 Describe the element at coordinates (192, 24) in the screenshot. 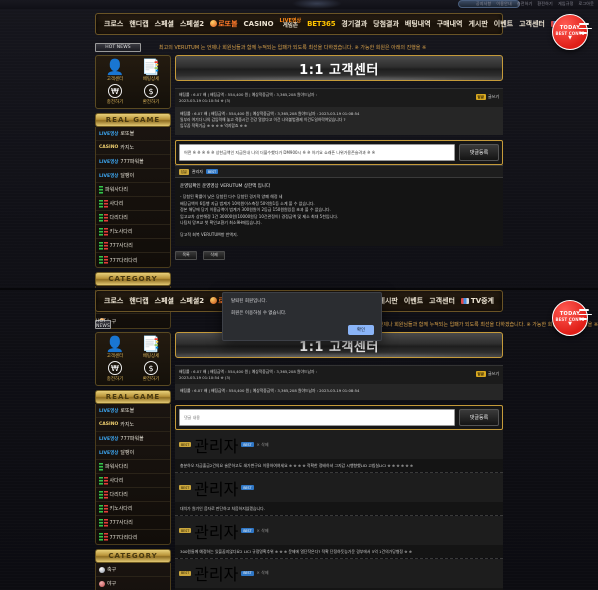

I see `nav-item-special2: 스페셜2` at that location.